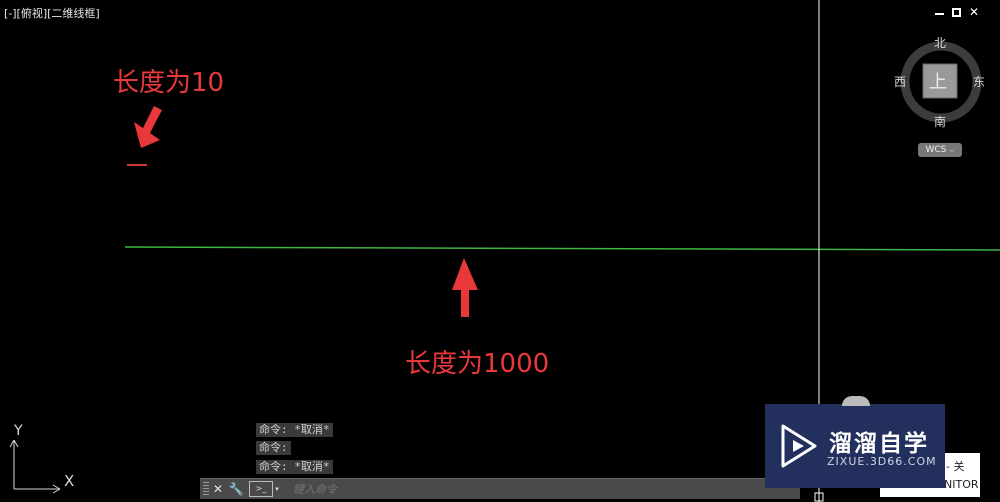  I want to click on watermark-logo: 溜溜自学 ZIXUE.3D66.COM, so click(855, 446).